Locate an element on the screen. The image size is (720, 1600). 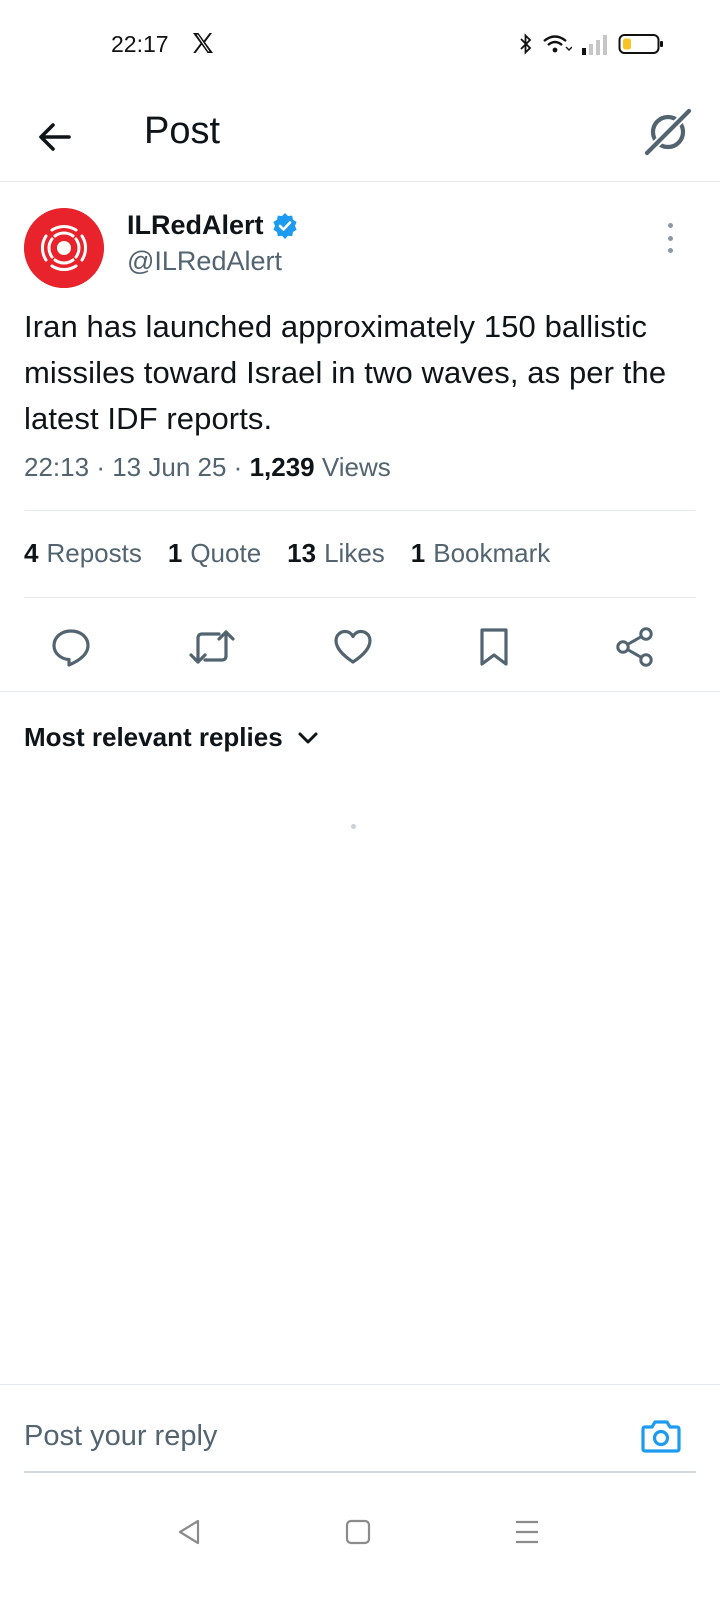
back-triangle-icon is located at coordinates (189, 1532).